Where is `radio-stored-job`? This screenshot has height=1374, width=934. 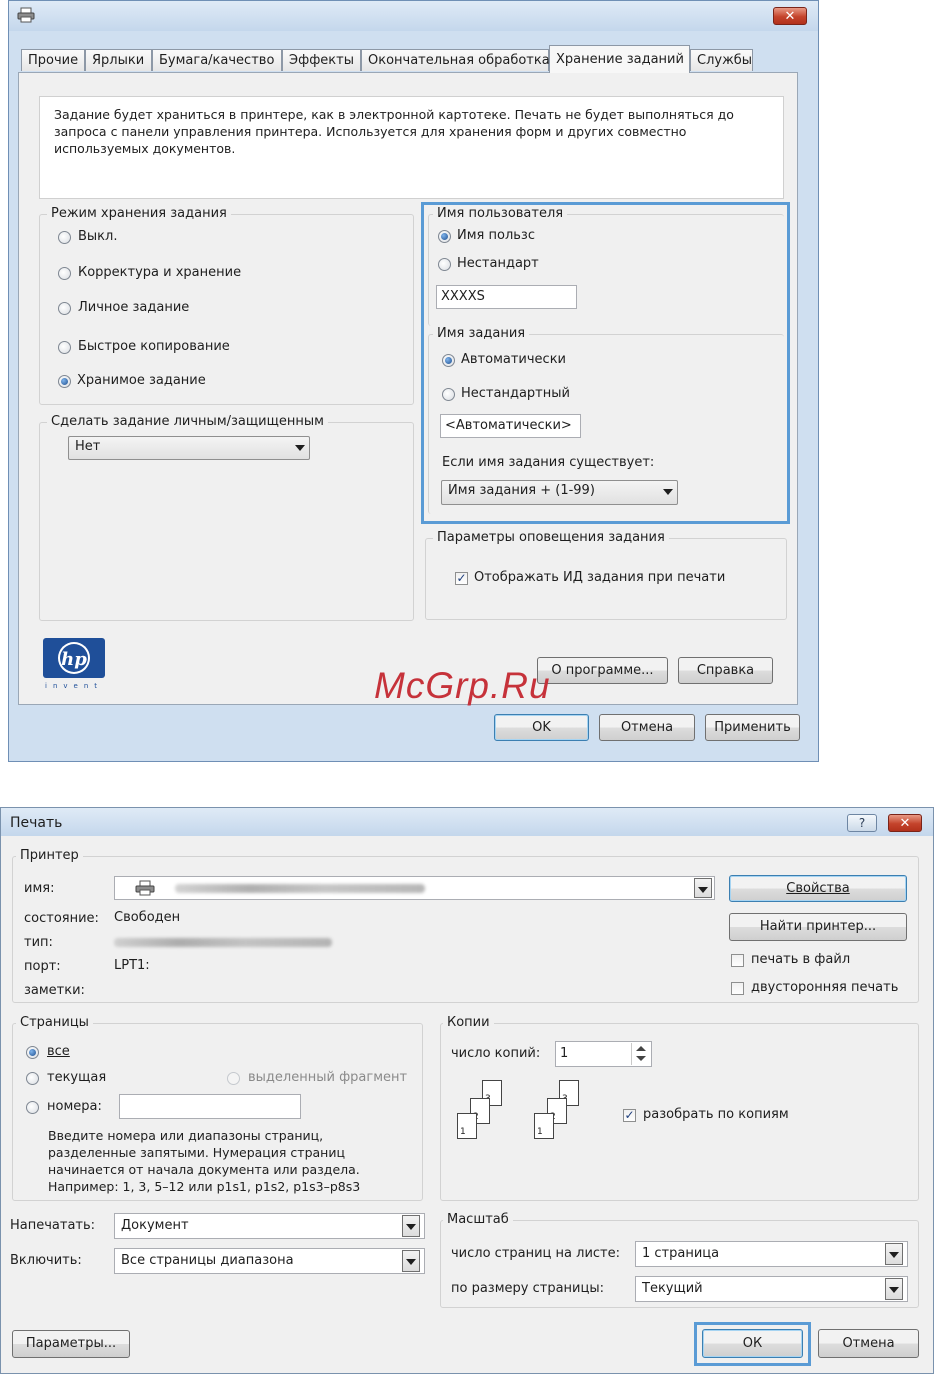
radio-stored-job is located at coordinates (64, 381).